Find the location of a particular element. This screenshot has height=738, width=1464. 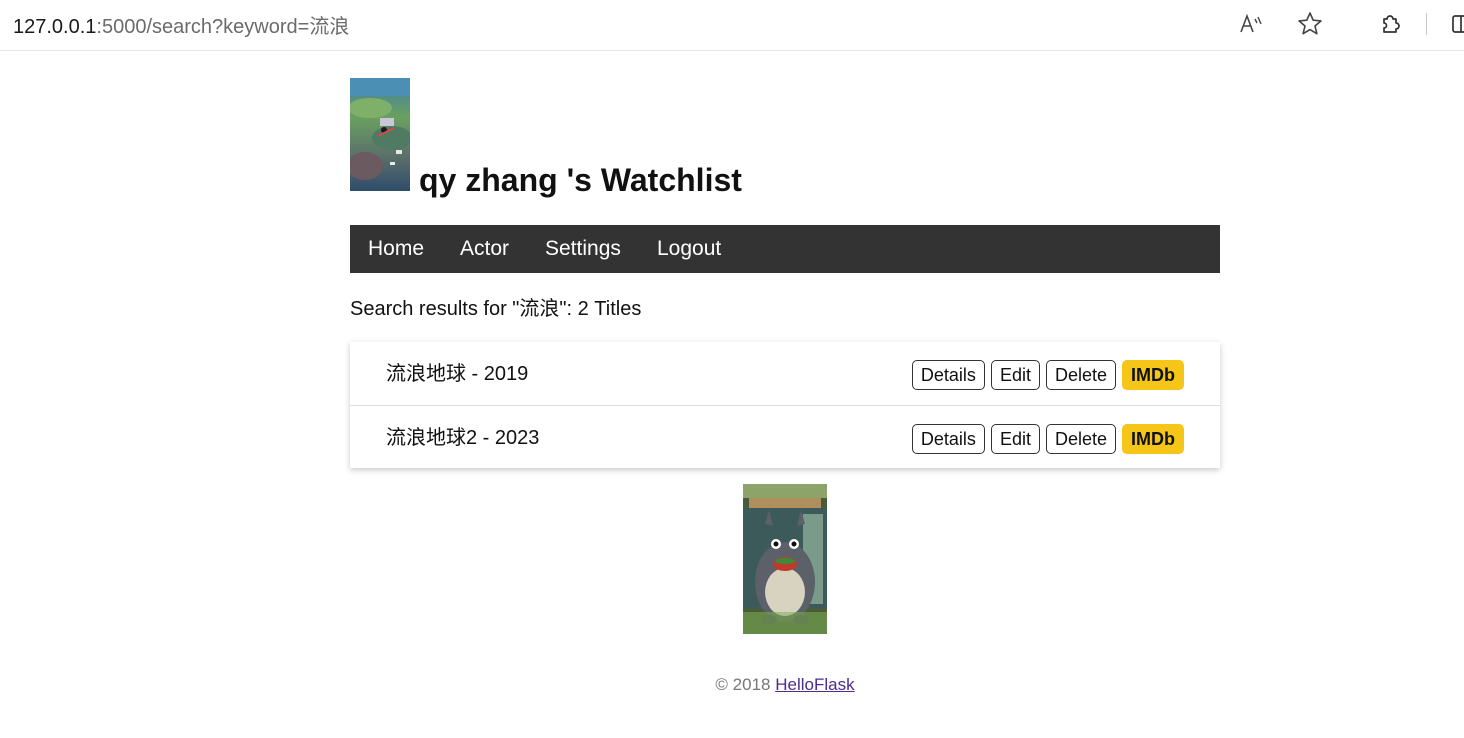

browser-toolbar: 127.0.0.1:5000/search?keyword=流浪 is located at coordinates (732, 25).